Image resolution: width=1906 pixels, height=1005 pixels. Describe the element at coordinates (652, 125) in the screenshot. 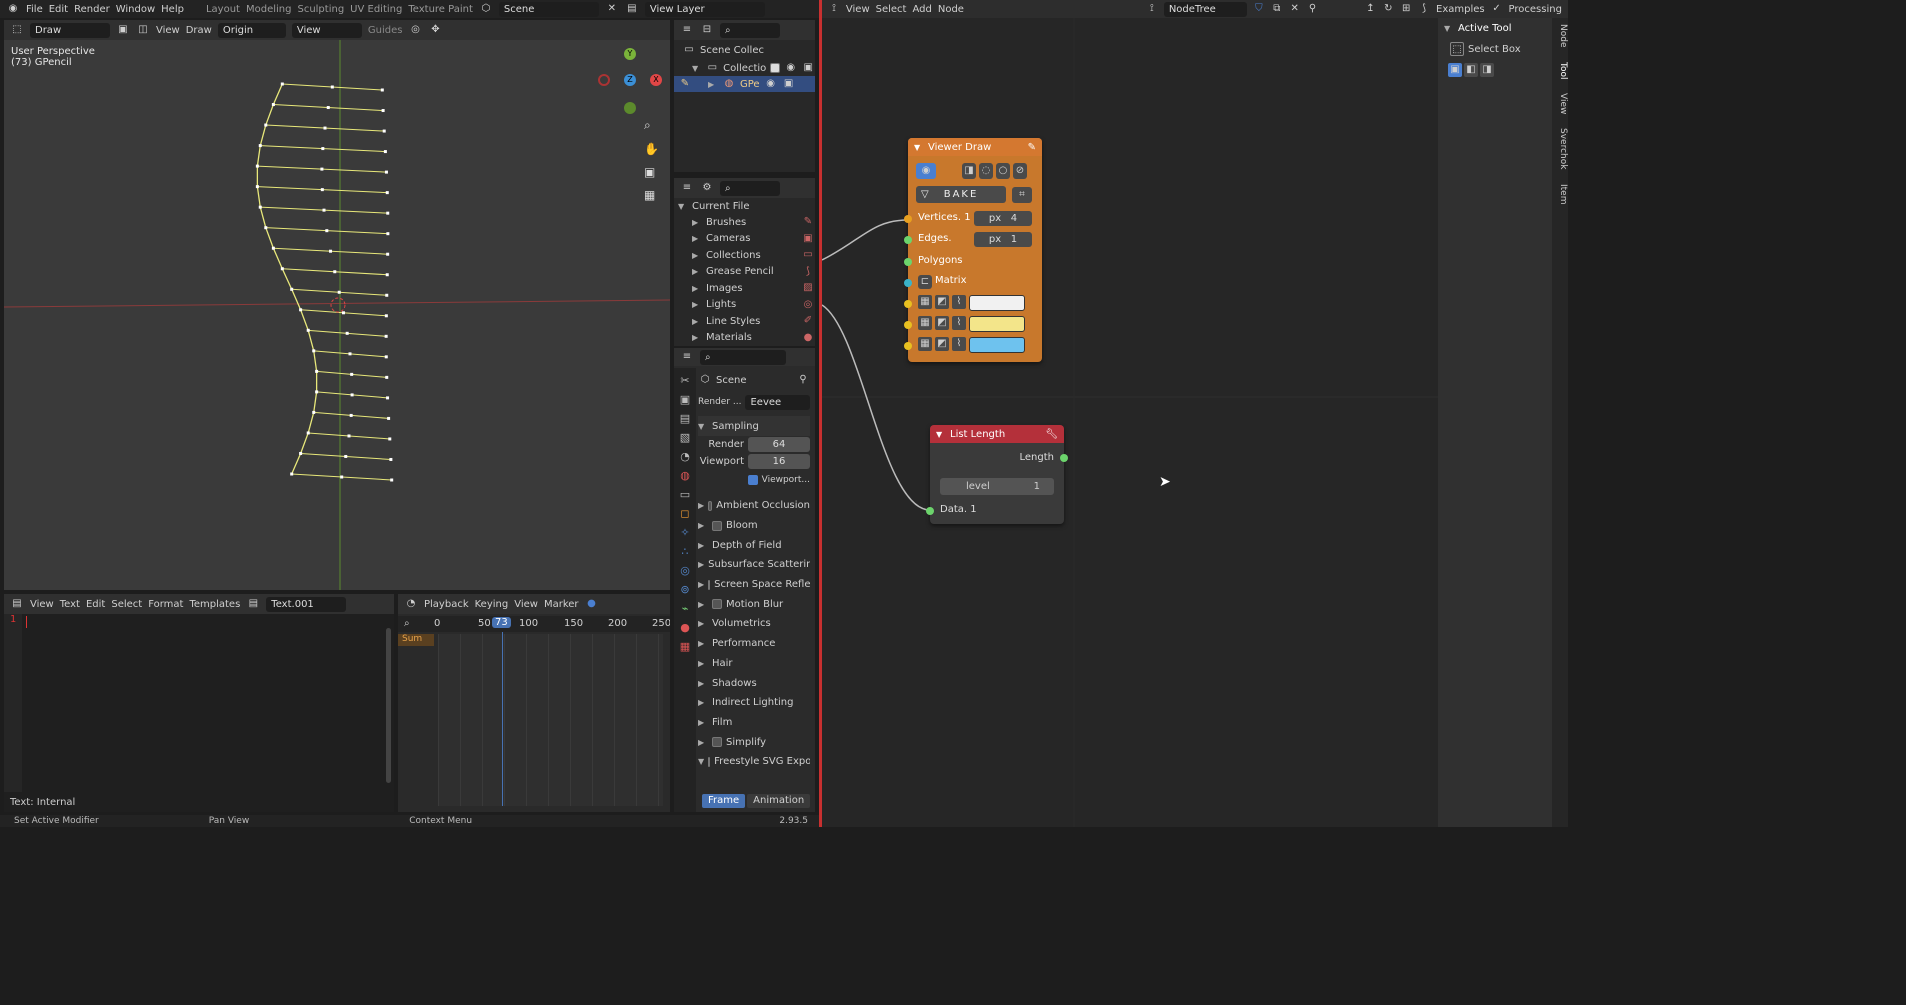

I see `zoom-icon: ⌕` at that location.